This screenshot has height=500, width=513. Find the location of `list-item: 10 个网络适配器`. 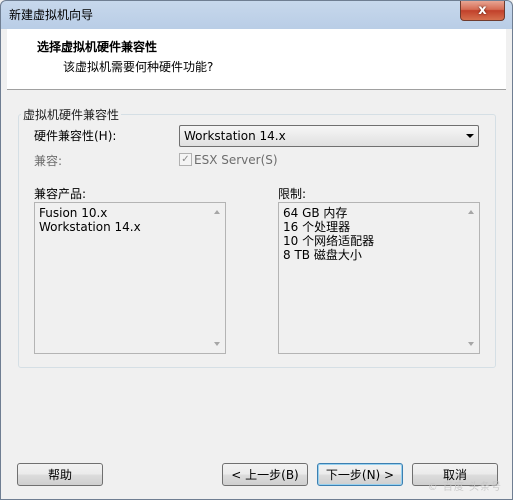

list-item: 10 个网络适配器 is located at coordinates (329, 241).